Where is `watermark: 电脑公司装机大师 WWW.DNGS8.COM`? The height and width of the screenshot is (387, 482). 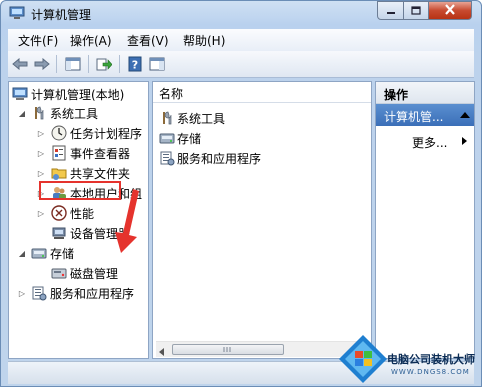
watermark: 电脑公司装机大师 WWW.DNGS8.COM is located at coordinates (409, 356).